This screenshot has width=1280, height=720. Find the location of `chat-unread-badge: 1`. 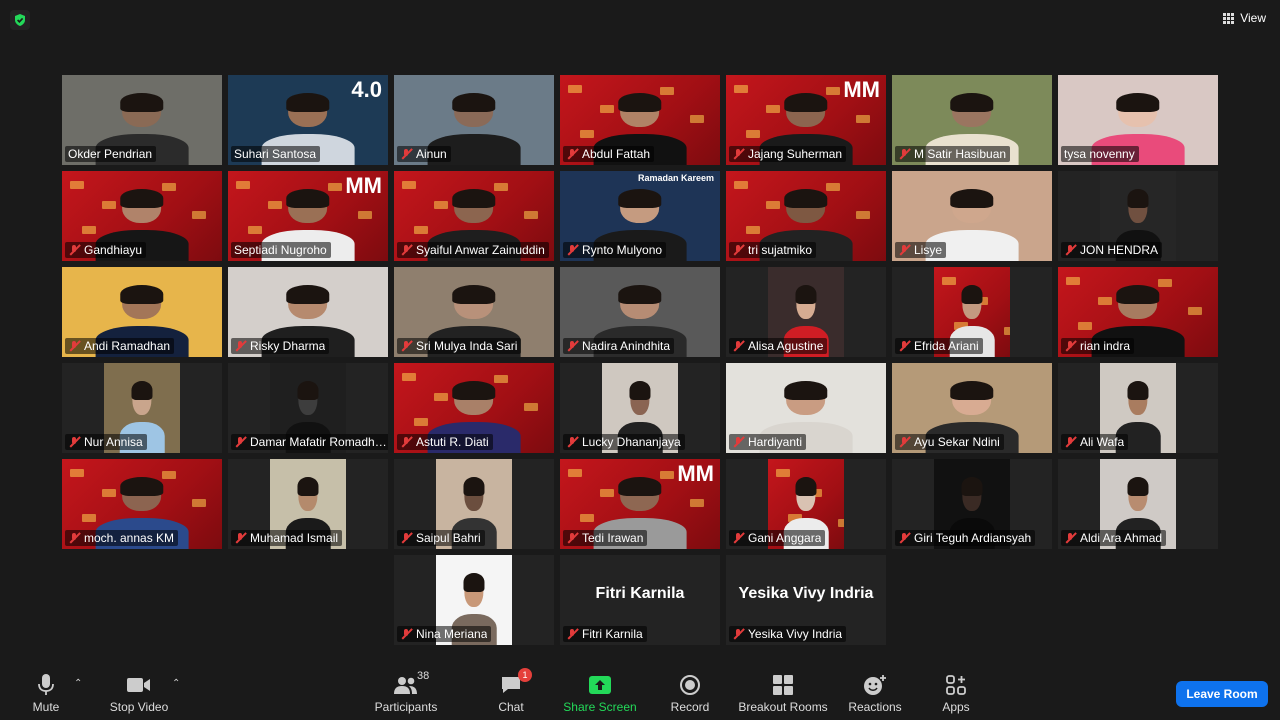

chat-unread-badge: 1 is located at coordinates (525, 675).